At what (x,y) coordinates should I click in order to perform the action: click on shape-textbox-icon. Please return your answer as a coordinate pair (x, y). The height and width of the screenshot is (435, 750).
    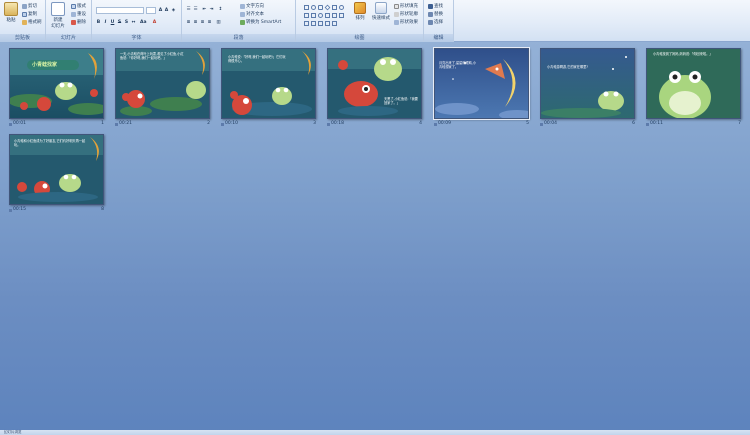
    Looking at the image, I should click on (334, 7).